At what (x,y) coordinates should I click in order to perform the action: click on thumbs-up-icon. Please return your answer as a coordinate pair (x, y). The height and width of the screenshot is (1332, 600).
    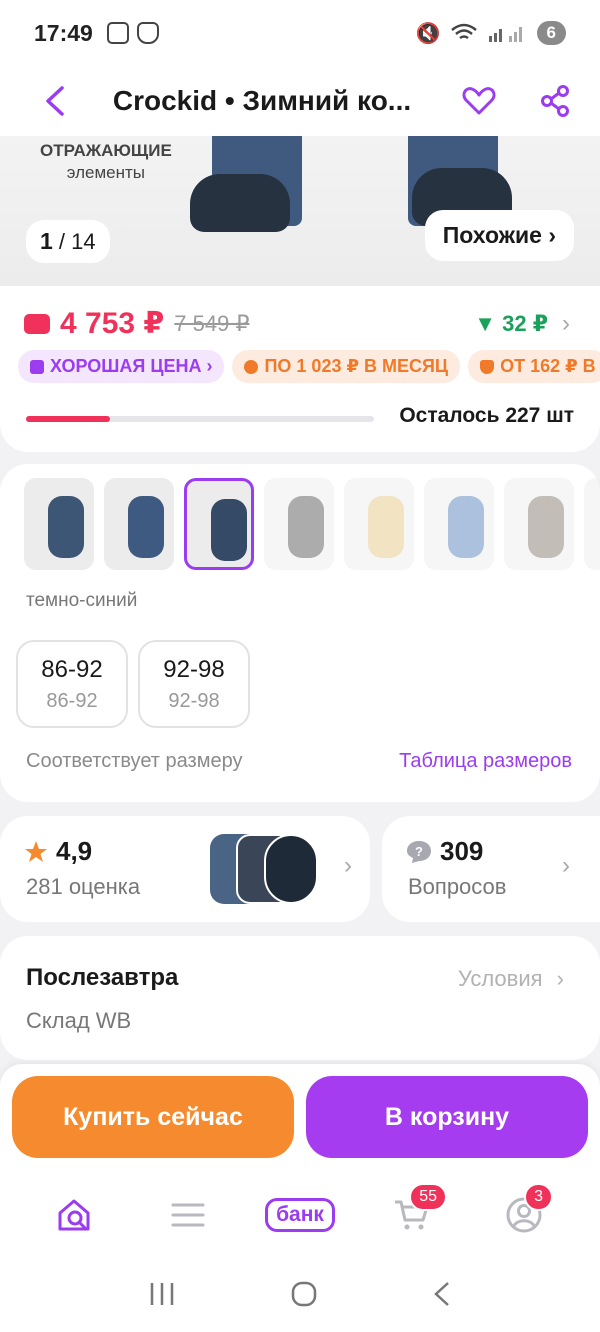
    Looking at the image, I should click on (37, 366).